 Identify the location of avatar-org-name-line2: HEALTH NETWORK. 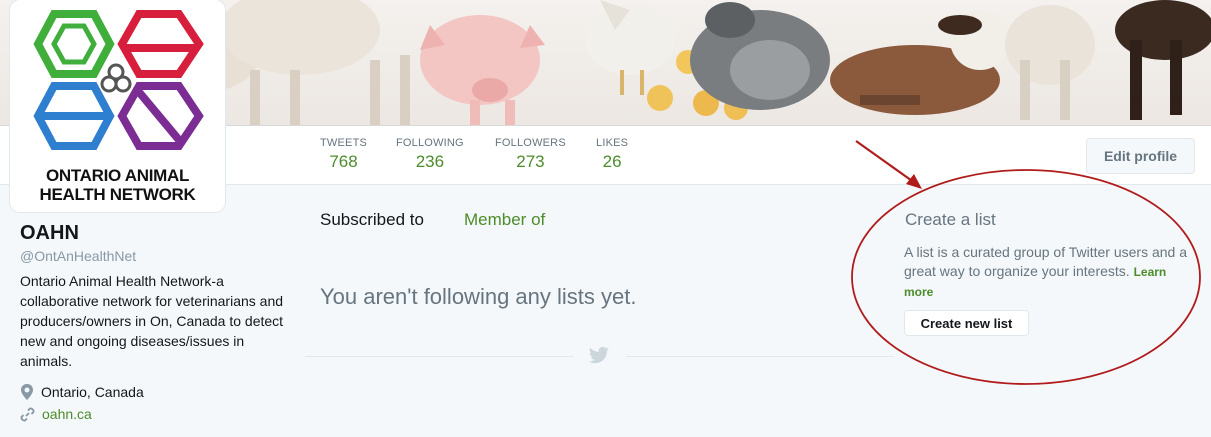
(117, 194).